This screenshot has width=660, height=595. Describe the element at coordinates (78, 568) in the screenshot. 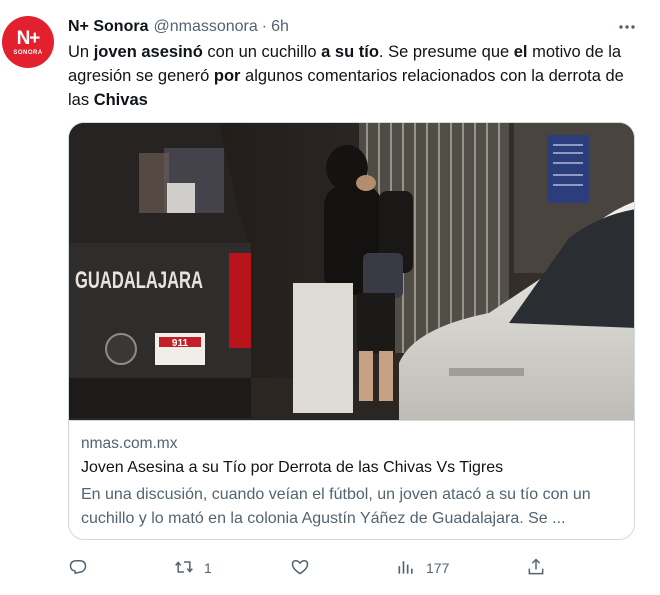

I see `reply-icon` at that location.